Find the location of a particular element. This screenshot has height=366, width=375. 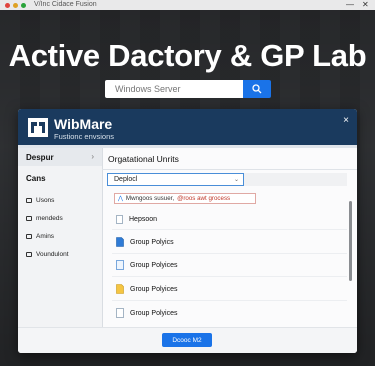

close-icon: ✕ is located at coordinates (365, 5).